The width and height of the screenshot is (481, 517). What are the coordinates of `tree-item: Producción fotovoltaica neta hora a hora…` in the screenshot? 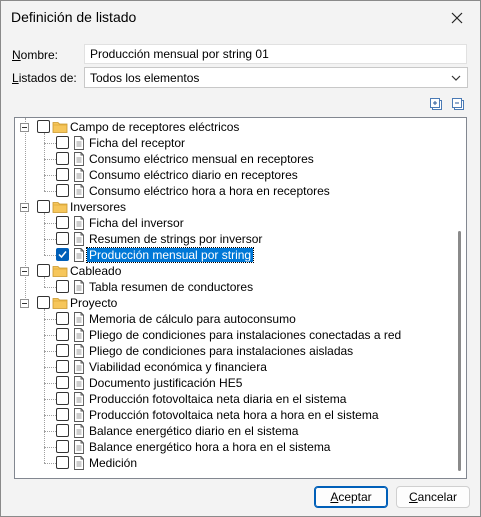 It's located at (235, 415).